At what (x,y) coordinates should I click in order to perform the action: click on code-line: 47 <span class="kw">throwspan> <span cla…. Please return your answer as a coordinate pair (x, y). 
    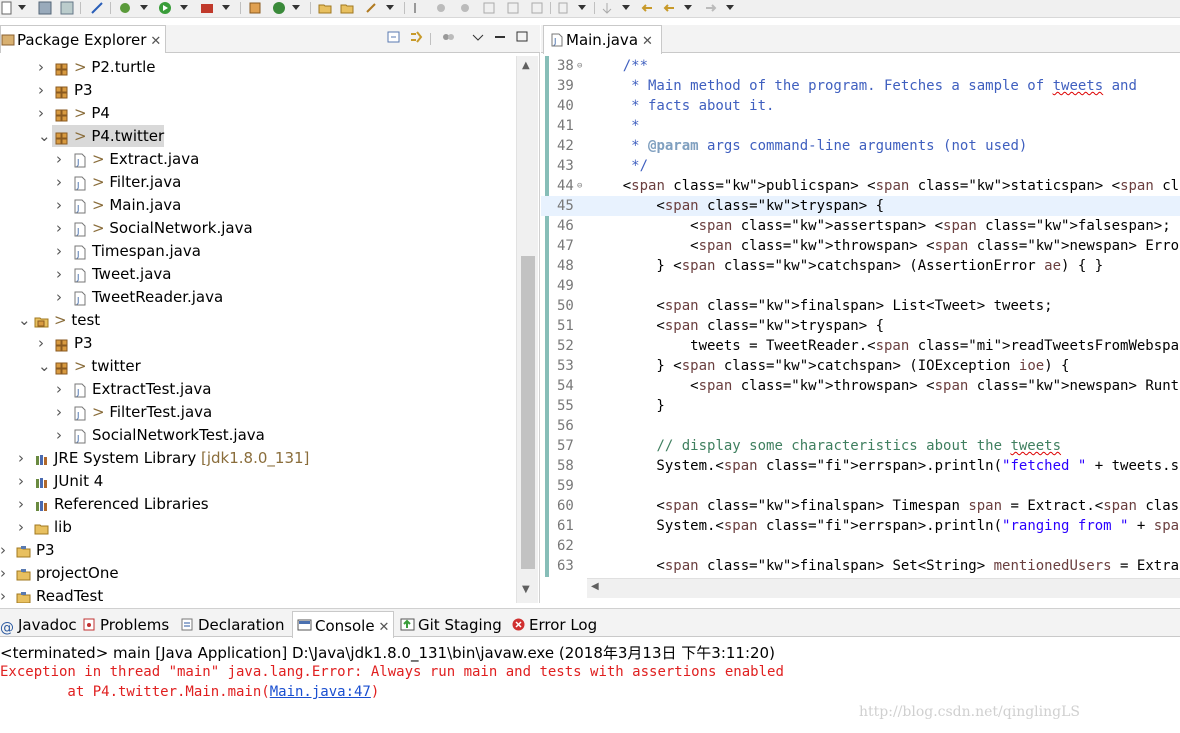
    Looking at the image, I should click on (860, 246).